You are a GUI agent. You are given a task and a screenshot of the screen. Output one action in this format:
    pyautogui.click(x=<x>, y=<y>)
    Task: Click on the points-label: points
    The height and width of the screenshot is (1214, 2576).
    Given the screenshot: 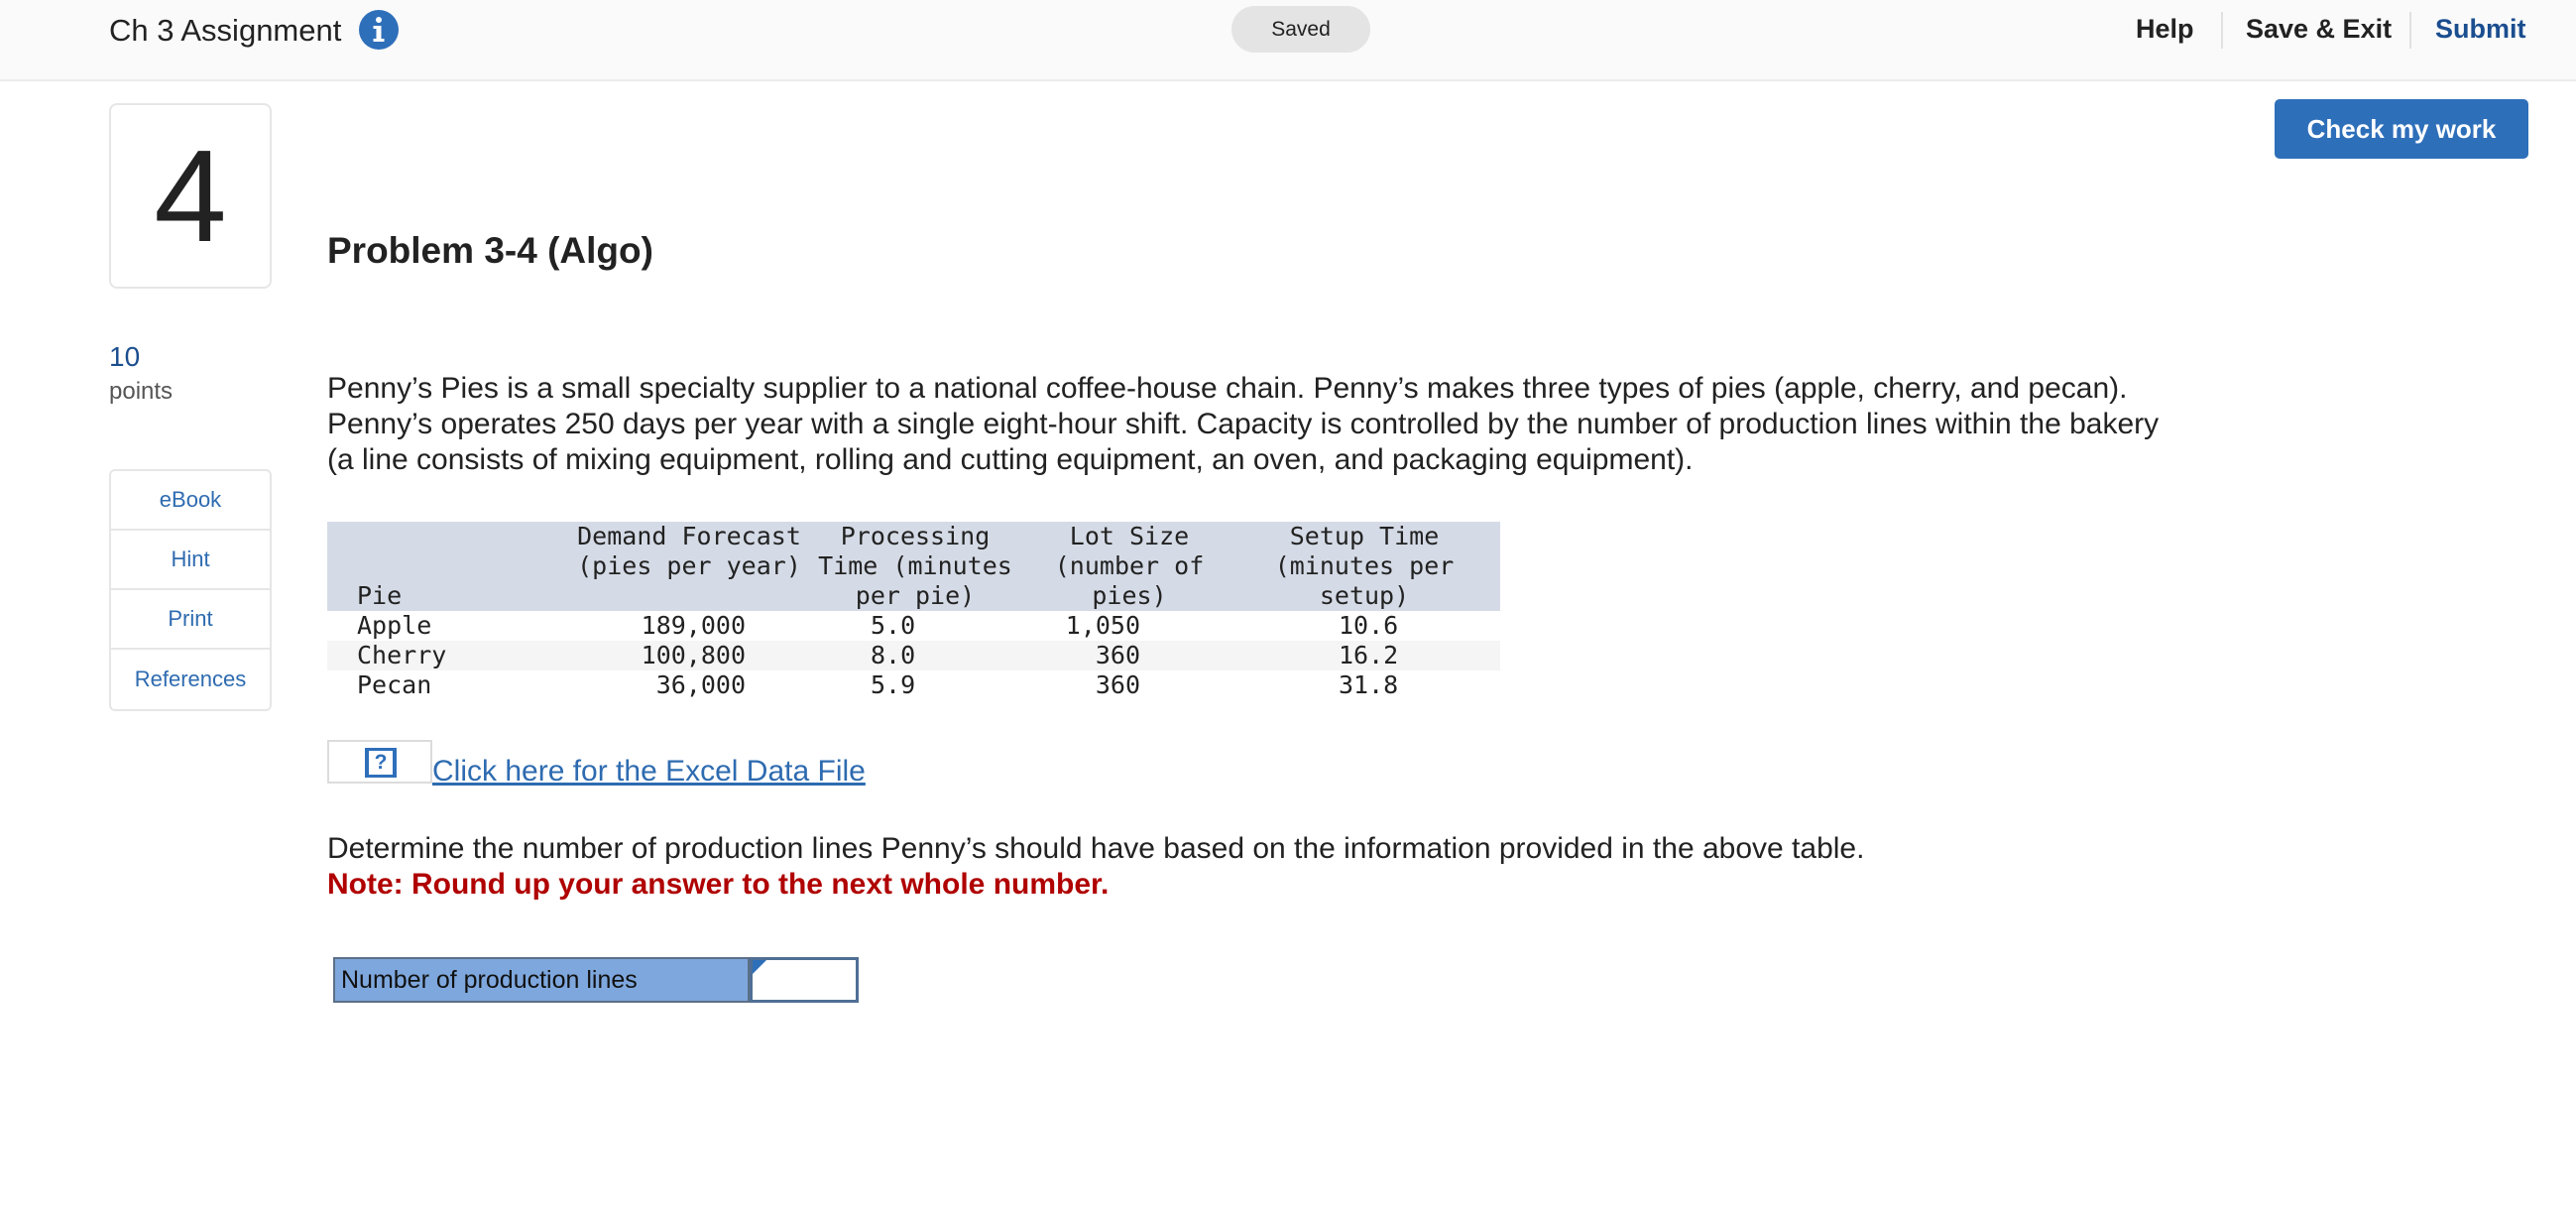 What is the action you would take?
    pyautogui.click(x=141, y=392)
    